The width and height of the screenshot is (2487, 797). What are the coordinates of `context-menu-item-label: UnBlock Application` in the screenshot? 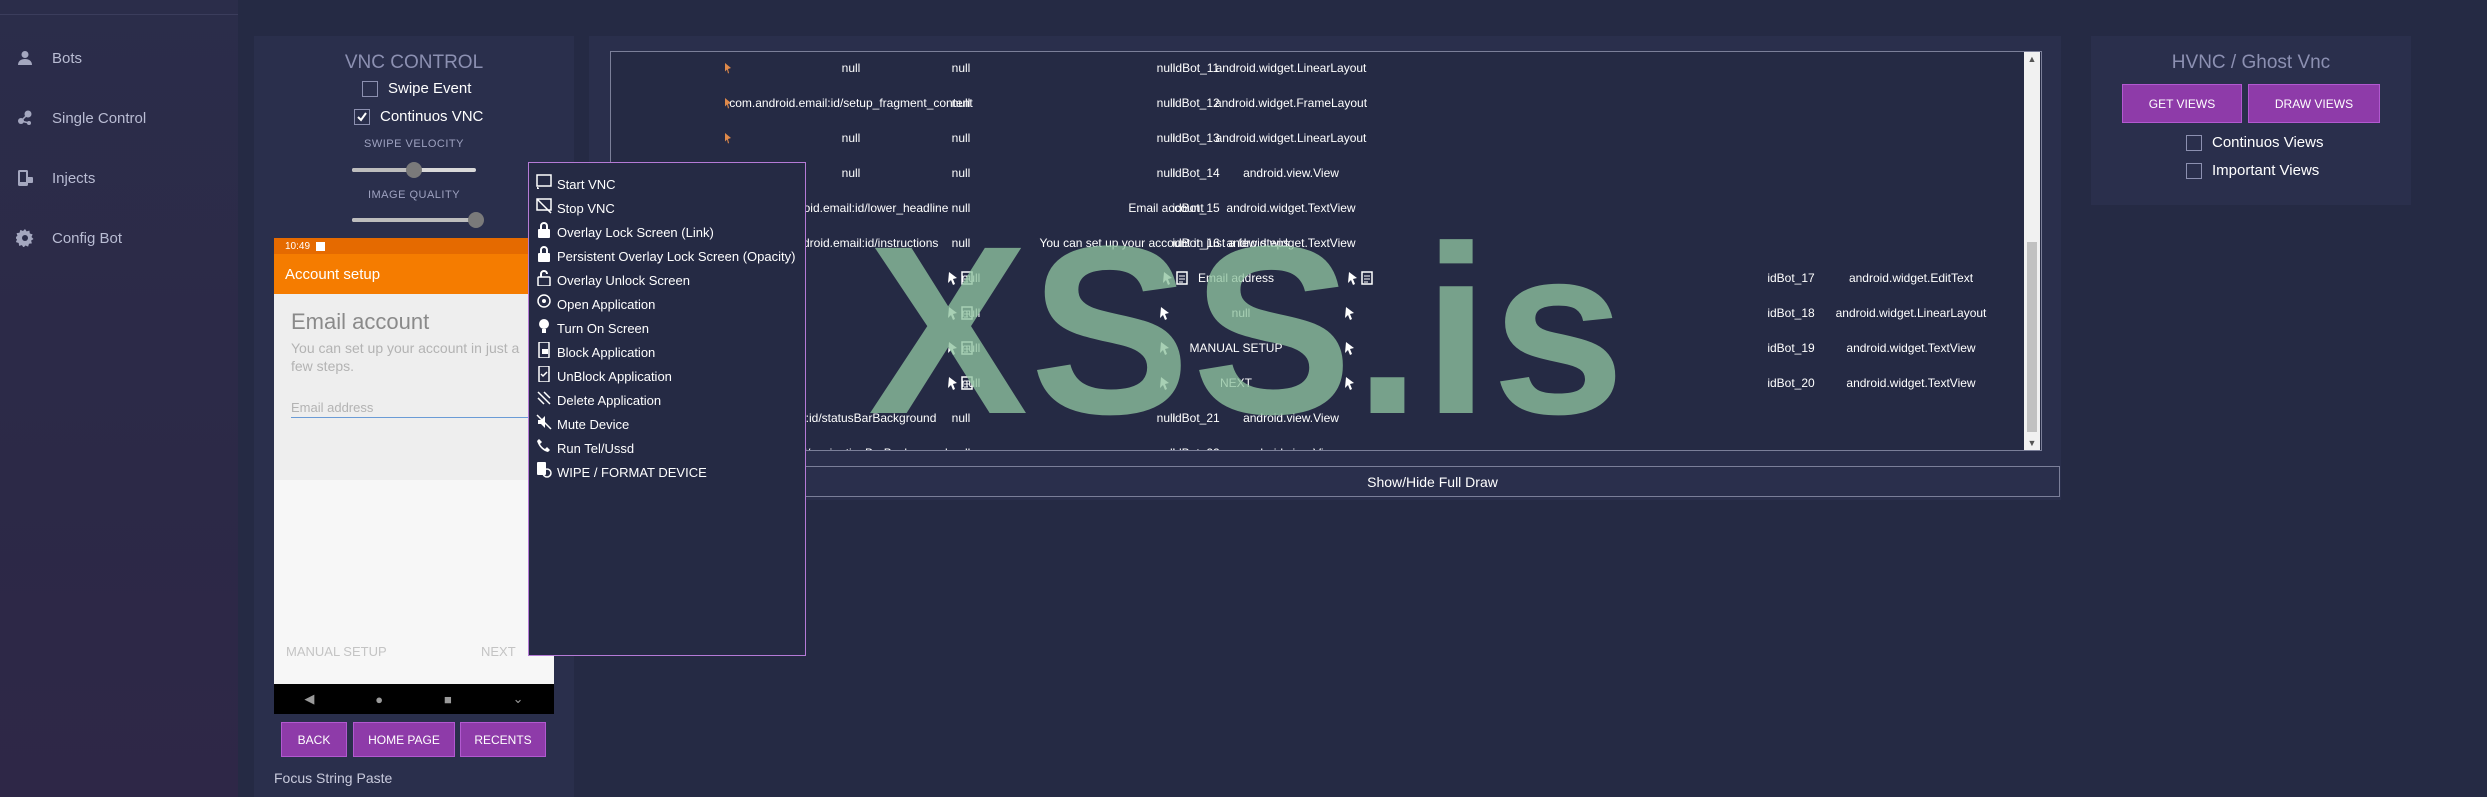 It's located at (614, 376).